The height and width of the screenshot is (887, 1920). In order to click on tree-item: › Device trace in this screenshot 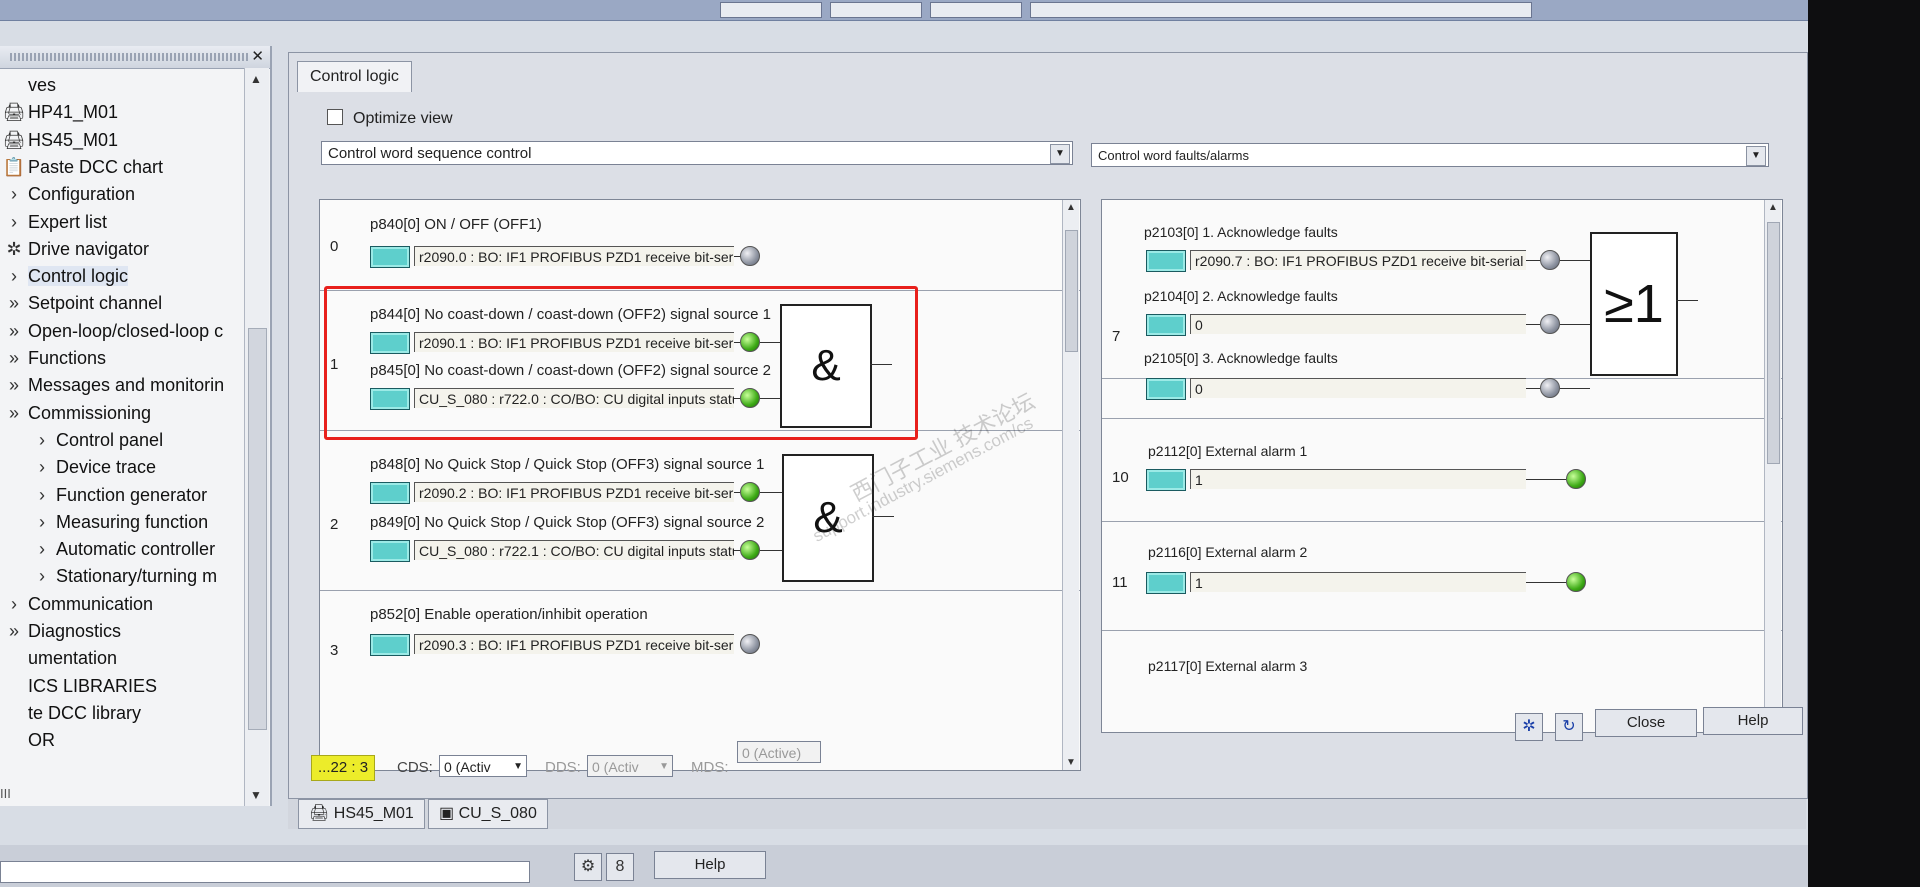, I will do `click(92, 467)`.